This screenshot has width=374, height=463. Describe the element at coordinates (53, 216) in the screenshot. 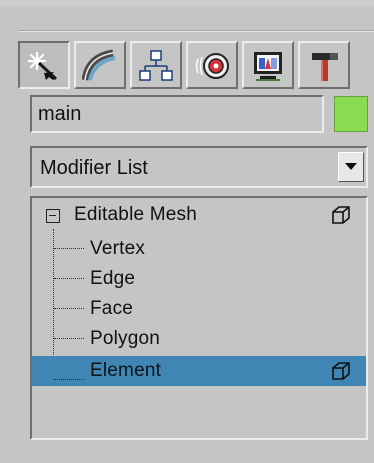

I see `collapse-icon` at that location.